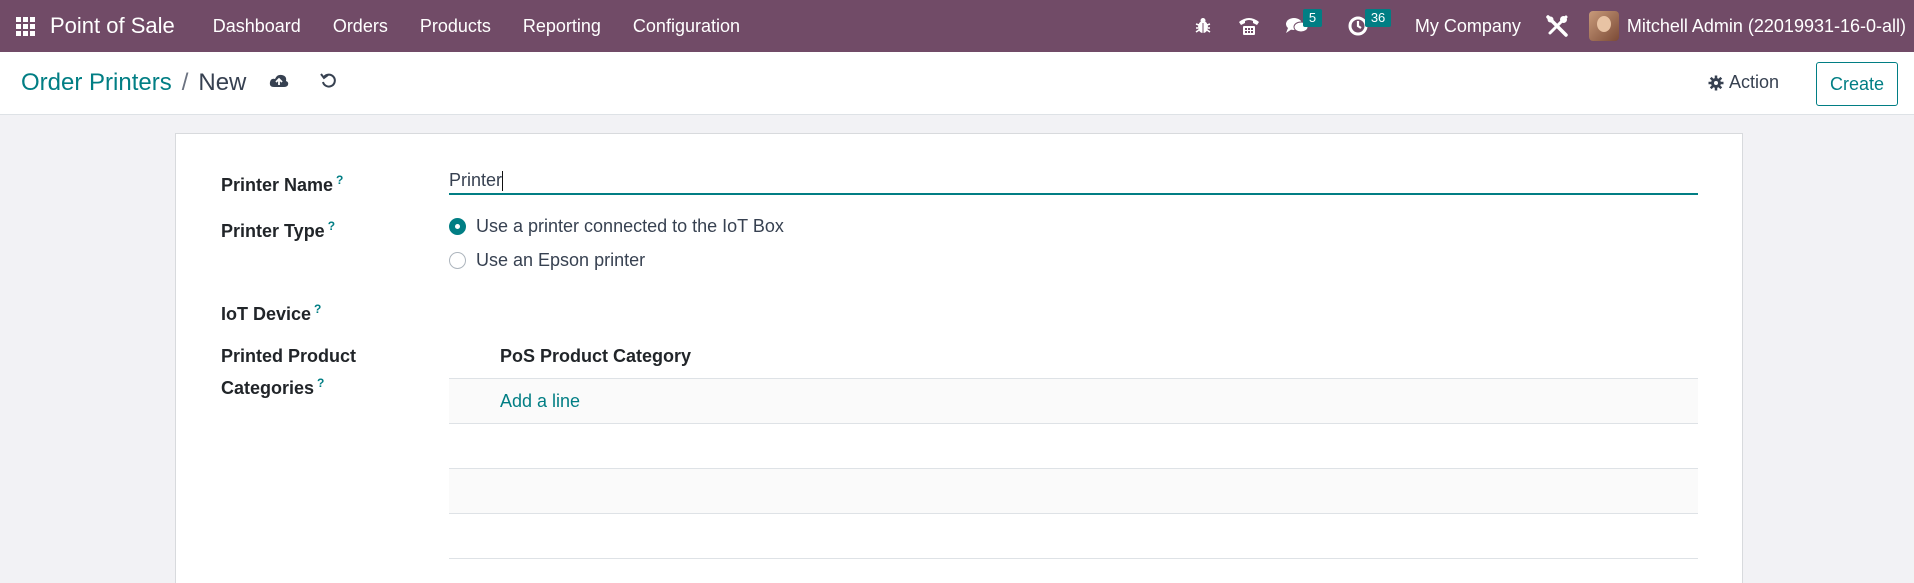  What do you see at coordinates (1564, 26) in the screenshot?
I see `tools-icon` at bounding box center [1564, 26].